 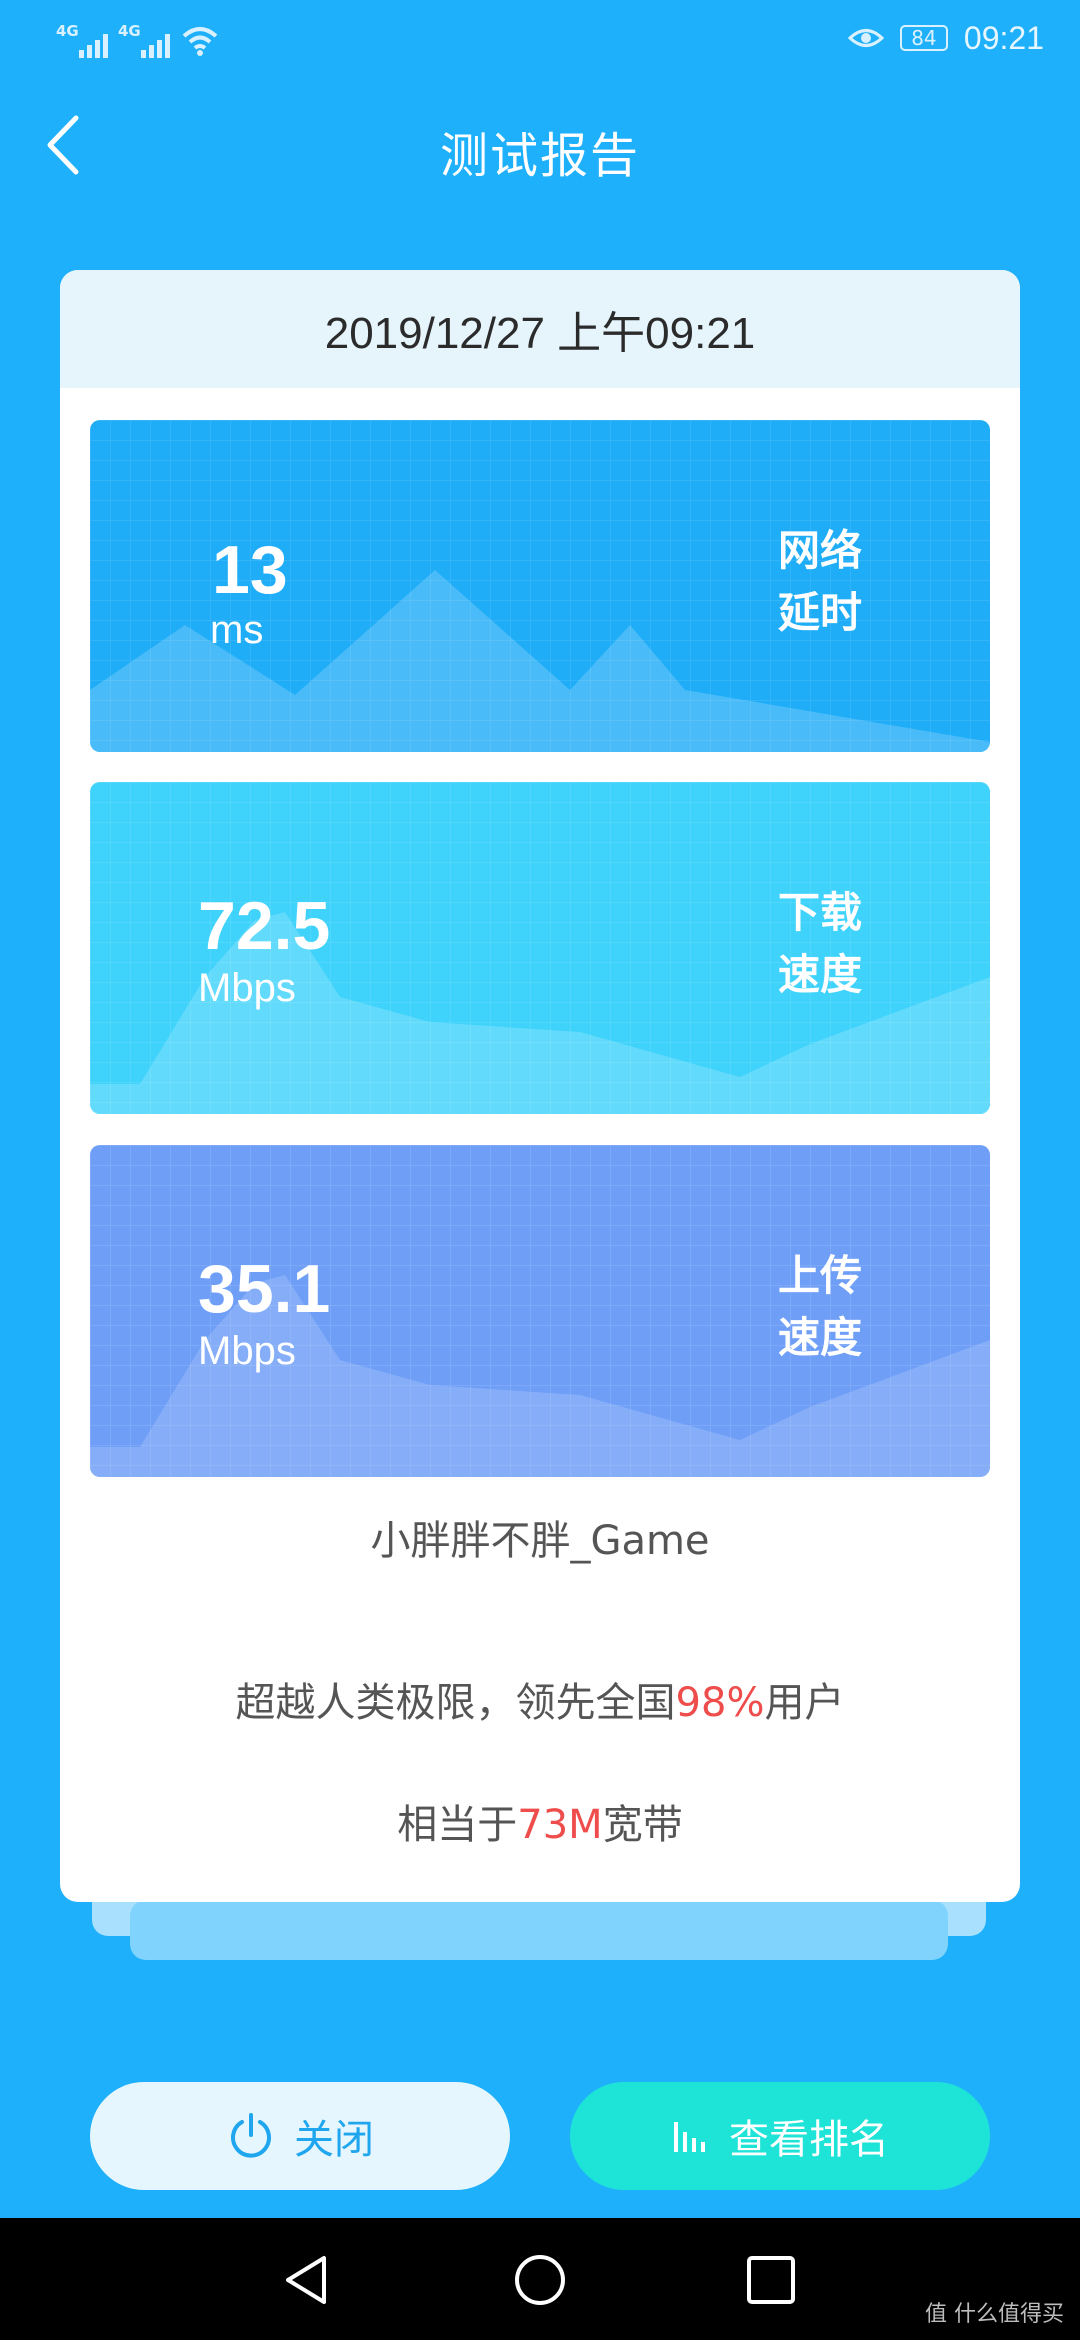 I want to click on status-left: 4G 4G, so click(x=138, y=38).